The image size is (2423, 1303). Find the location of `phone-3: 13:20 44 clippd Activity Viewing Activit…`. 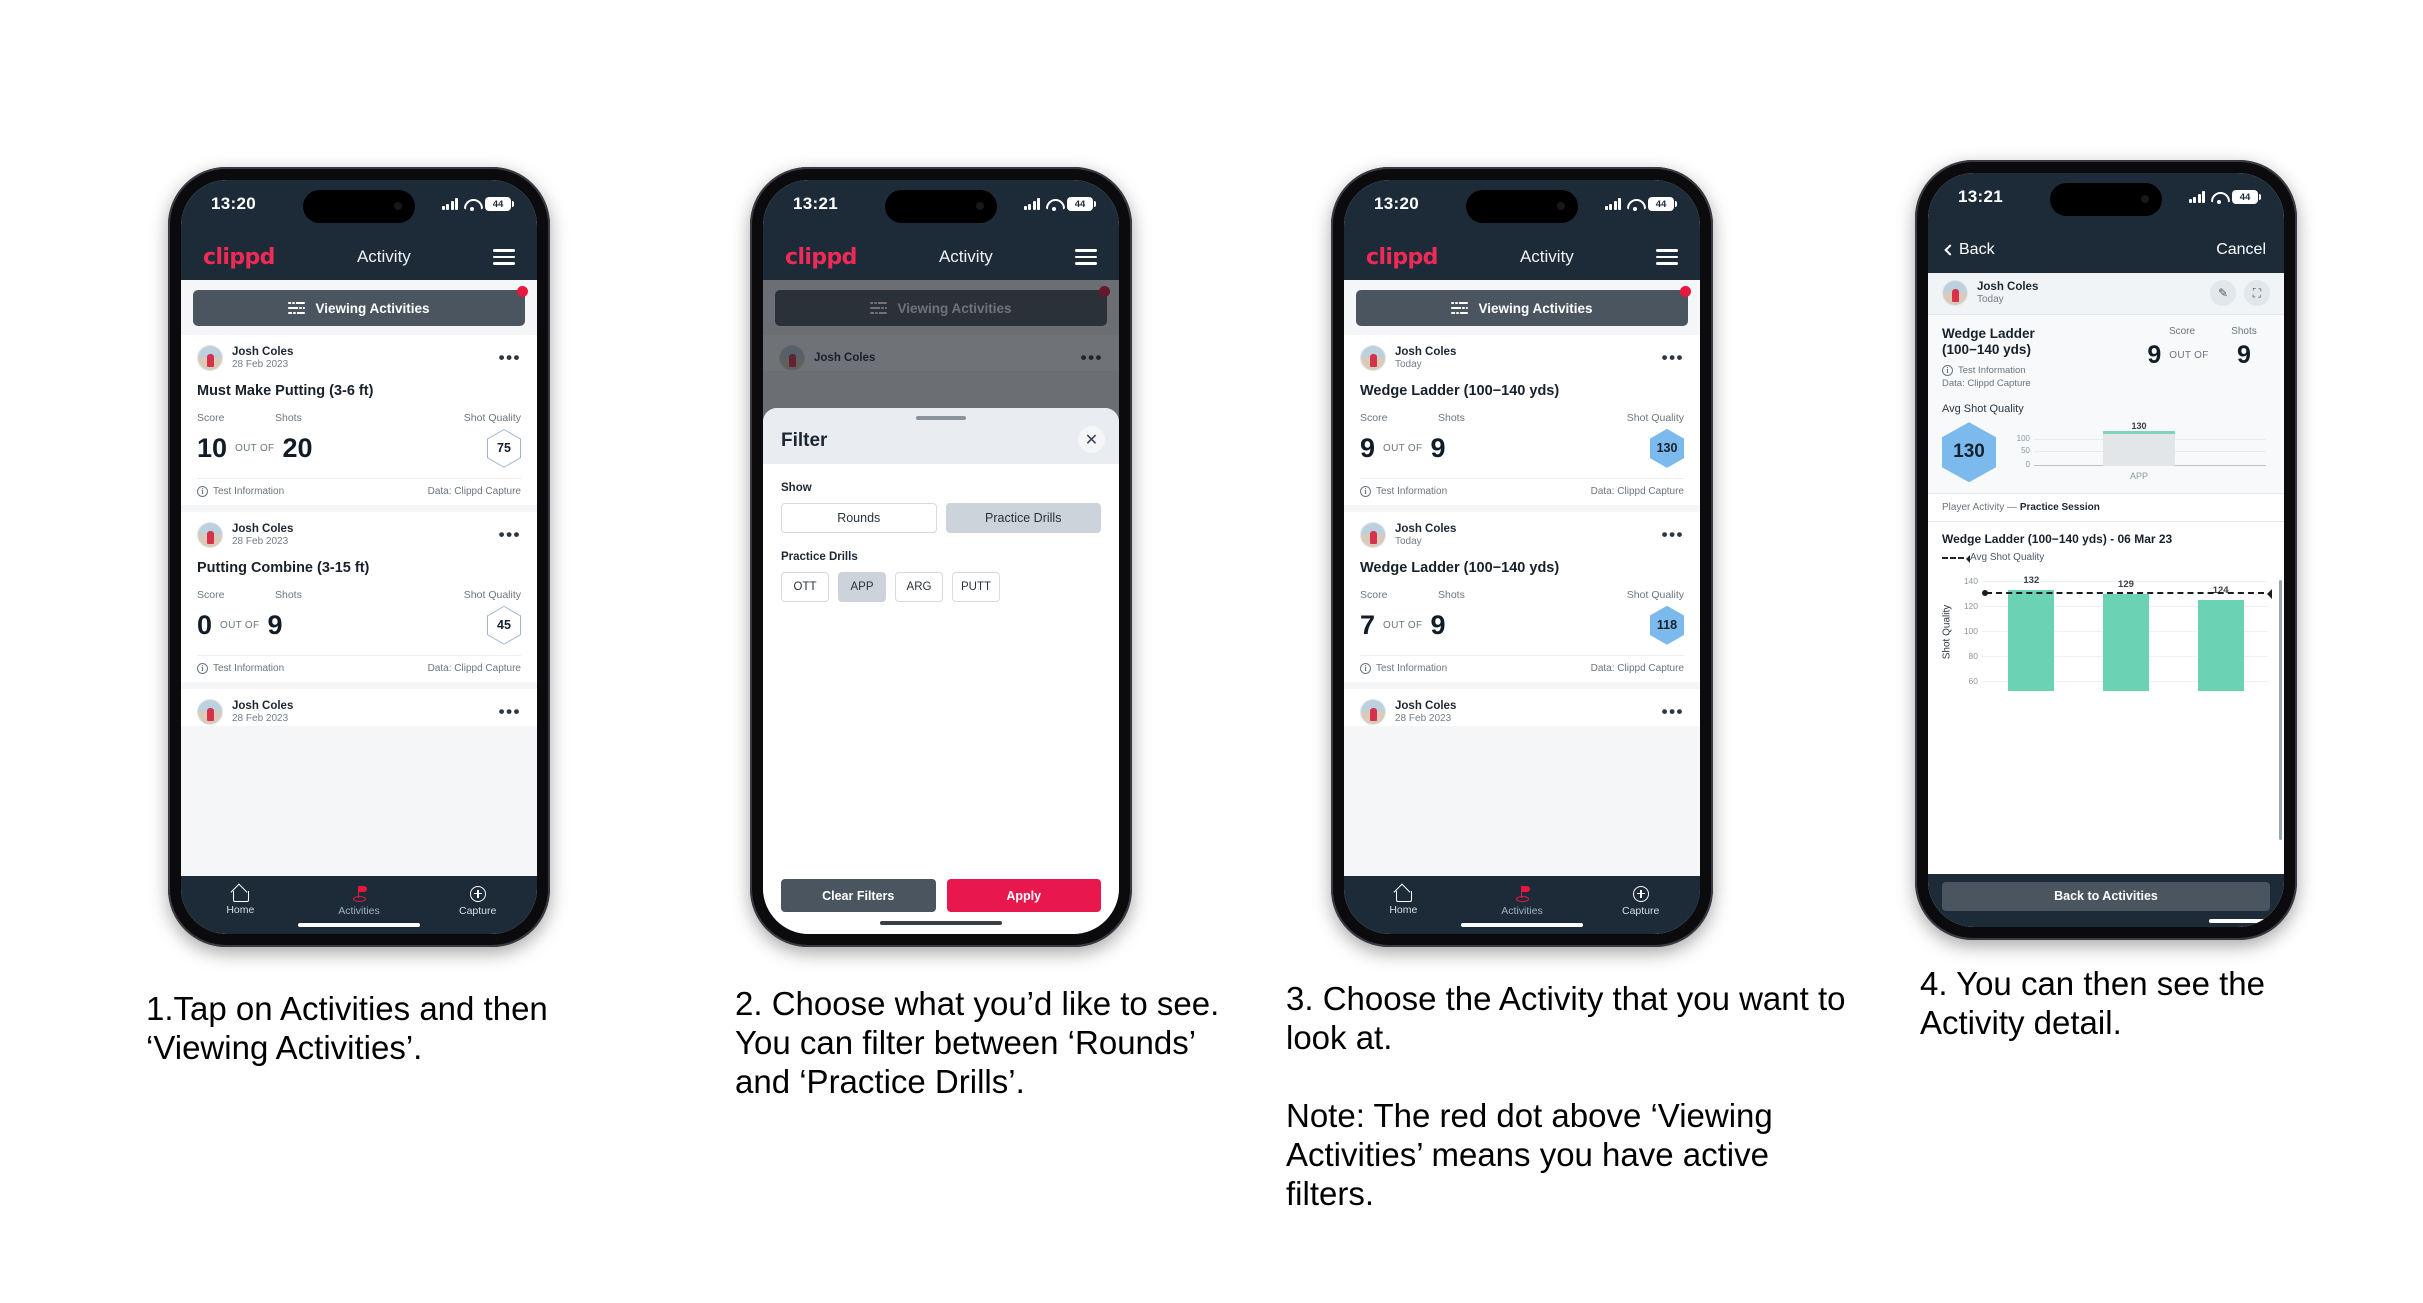

phone-3: 13:20 44 clippd Activity Viewing Activit… is located at coordinates (1522, 557).